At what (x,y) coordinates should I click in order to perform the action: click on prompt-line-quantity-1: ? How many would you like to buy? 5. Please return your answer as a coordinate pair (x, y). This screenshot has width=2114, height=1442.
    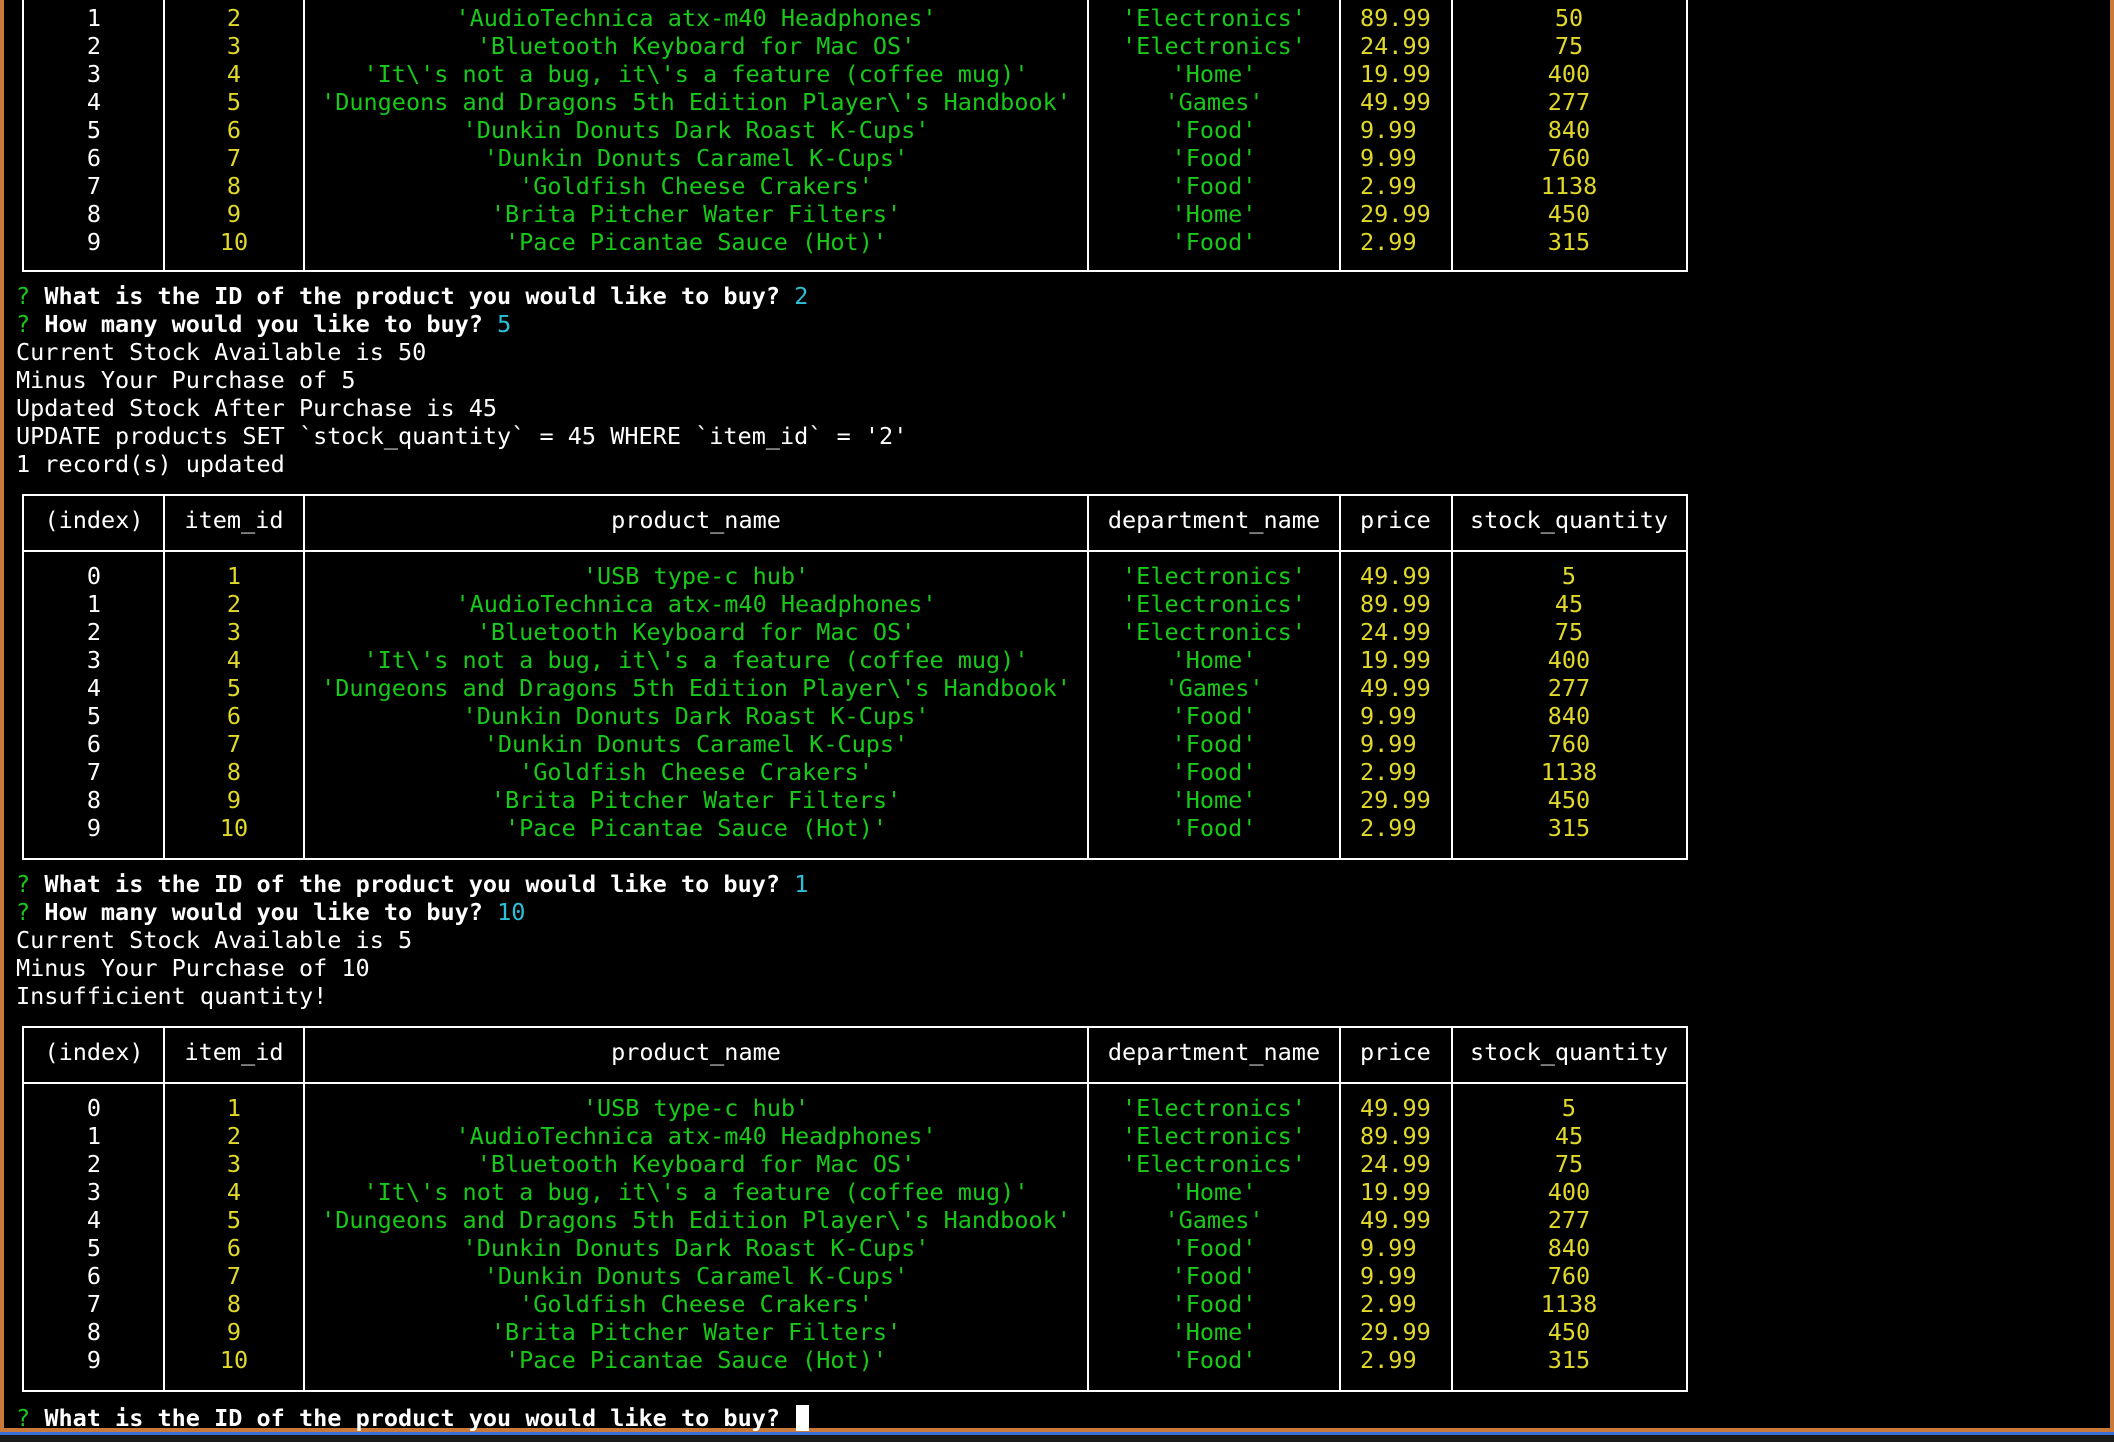
    Looking at the image, I should click on (263, 324).